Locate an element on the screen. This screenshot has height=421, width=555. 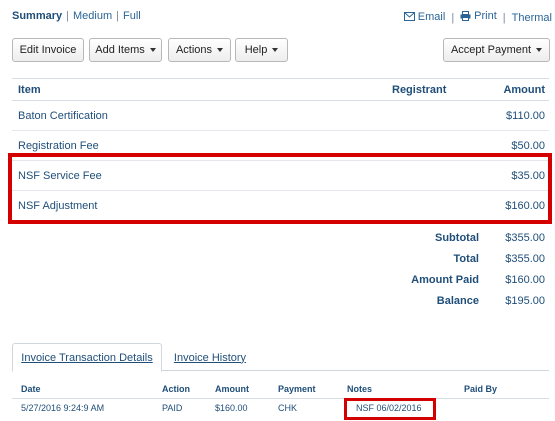
help-button: Help is located at coordinates (261, 50).